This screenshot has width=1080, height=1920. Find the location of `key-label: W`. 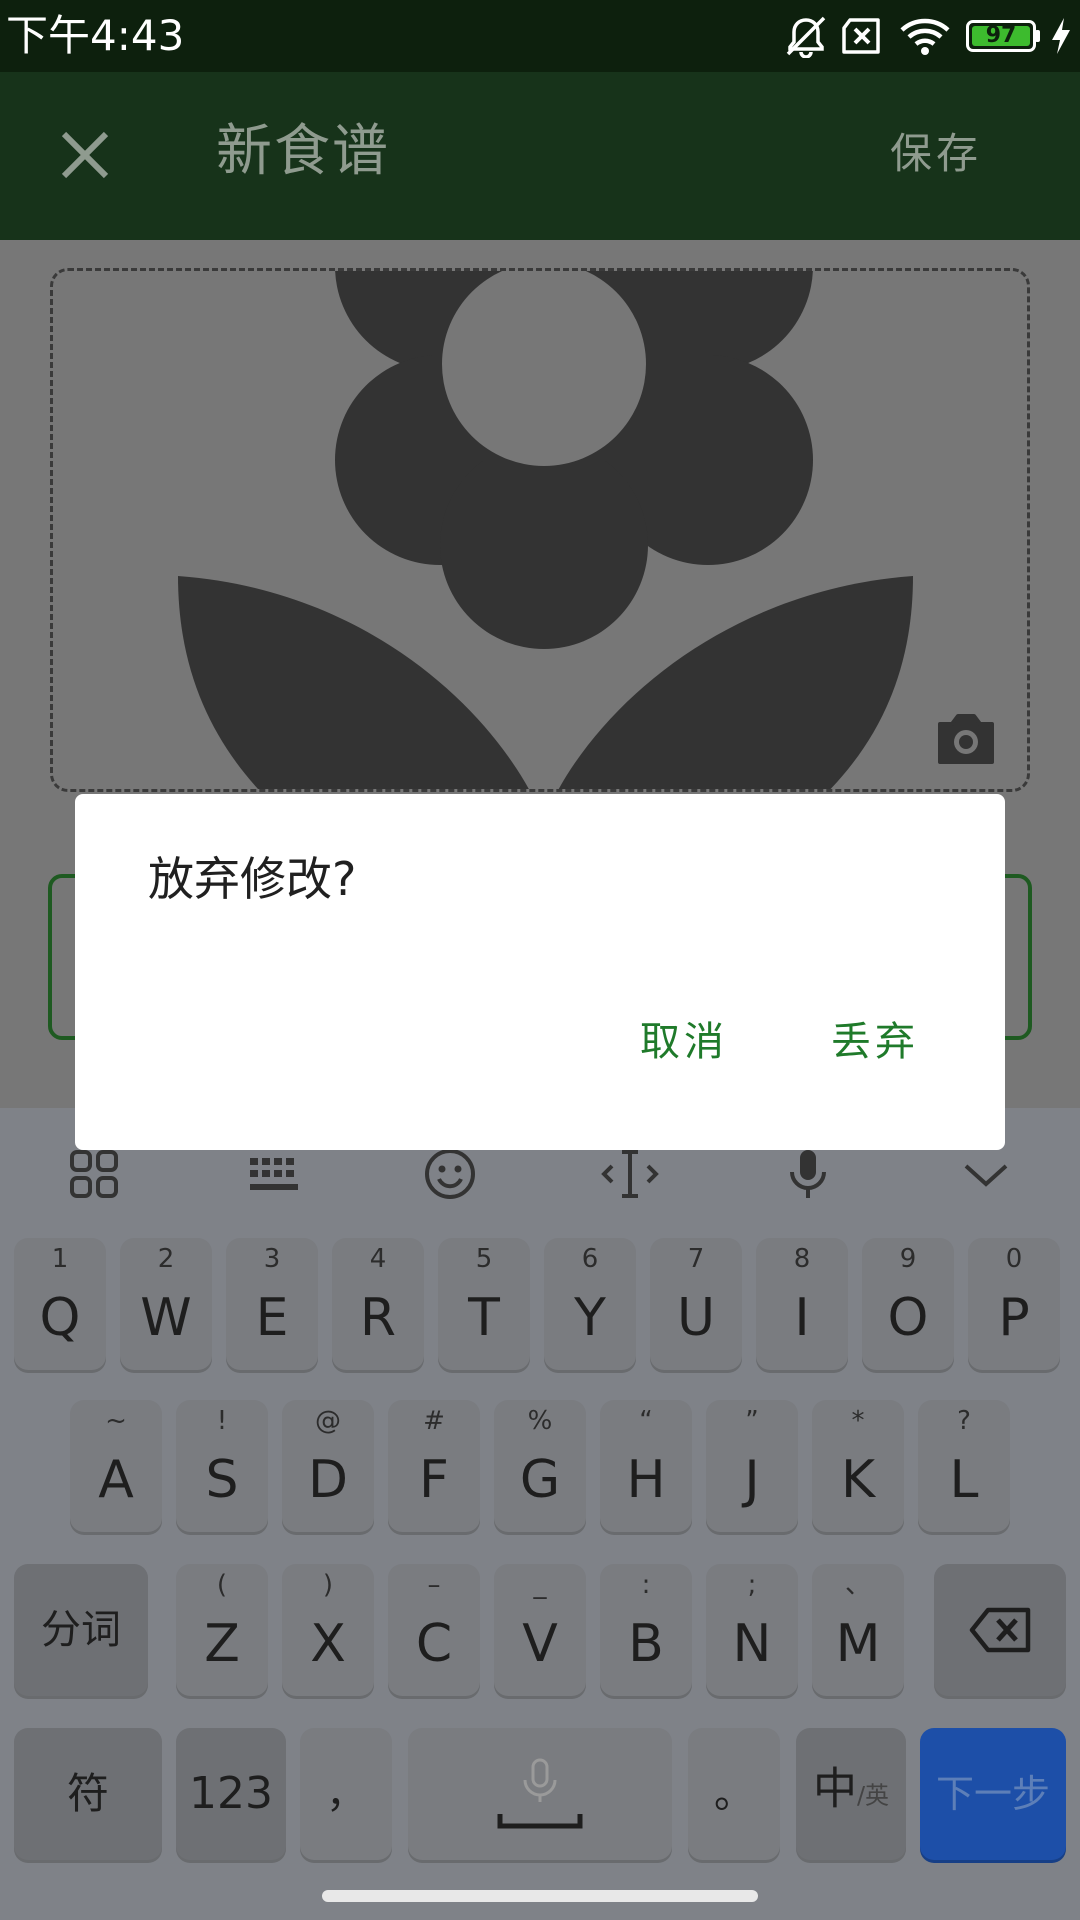

key-label: W is located at coordinates (166, 1318).